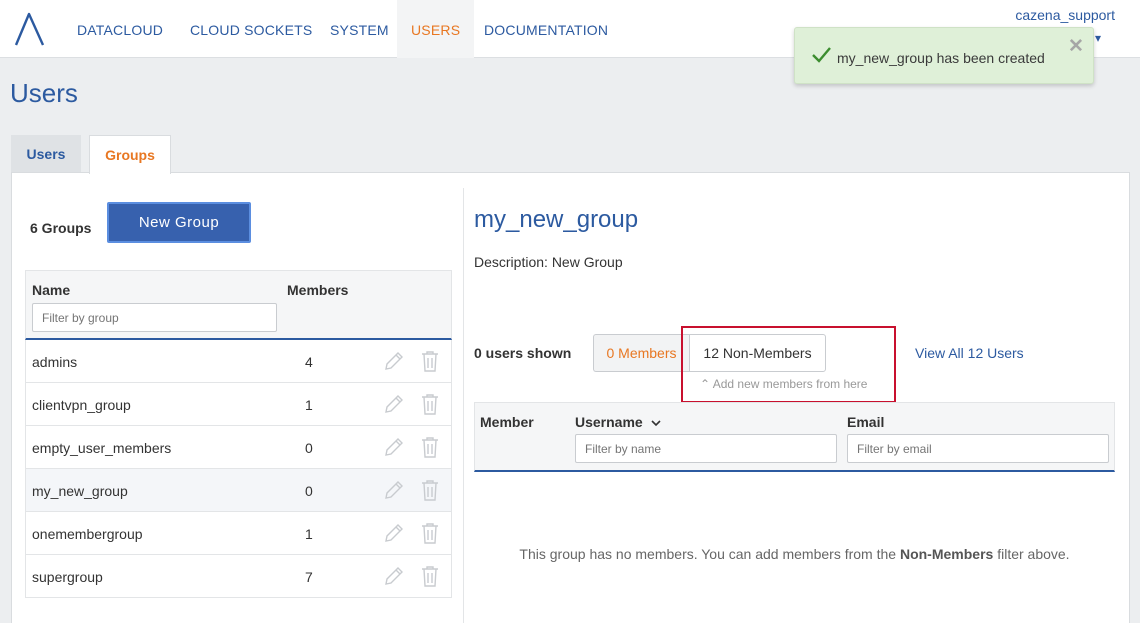  What do you see at coordinates (238, 447) in the screenshot?
I see `table-row: empty_user_members 0` at bounding box center [238, 447].